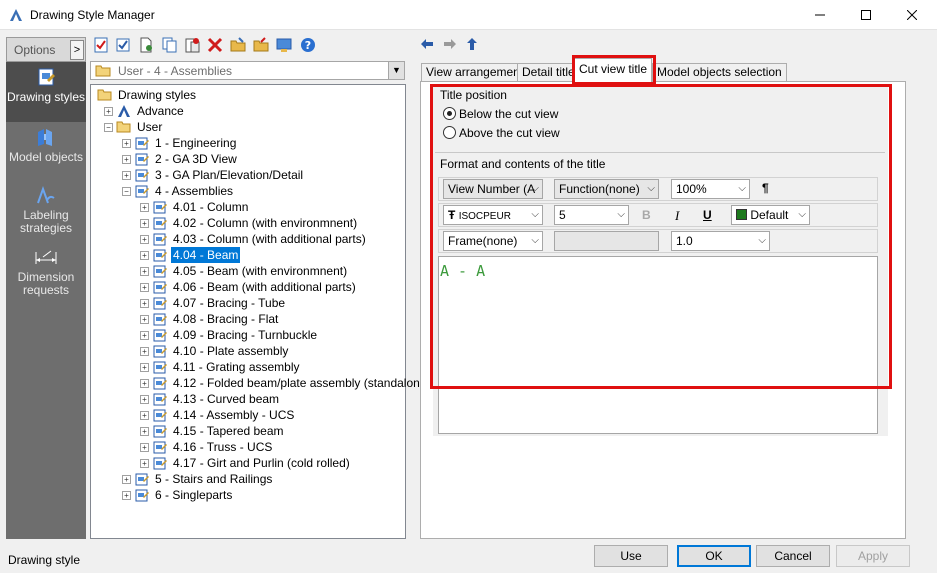 The image size is (937, 573). I want to click on nav-item-drawing-styles: Drawing styles, so click(46, 92).